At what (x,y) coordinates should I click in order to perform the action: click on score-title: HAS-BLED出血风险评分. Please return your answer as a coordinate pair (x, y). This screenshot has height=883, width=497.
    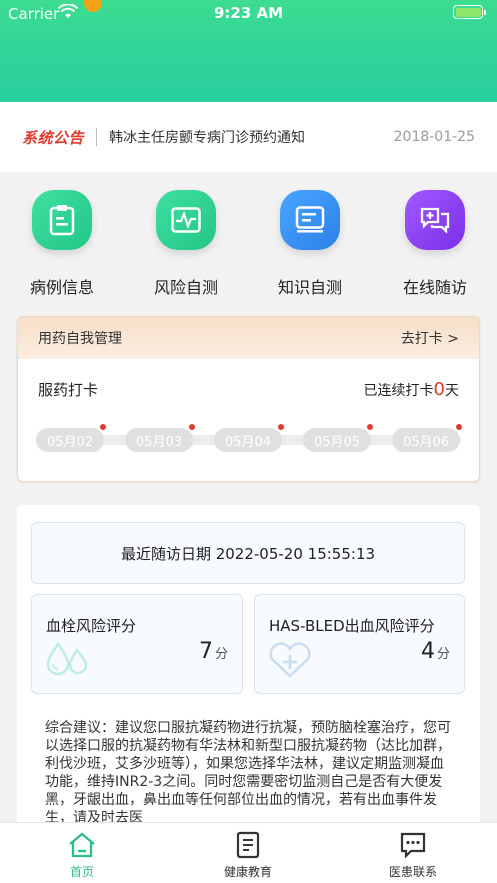
    Looking at the image, I should click on (352, 626).